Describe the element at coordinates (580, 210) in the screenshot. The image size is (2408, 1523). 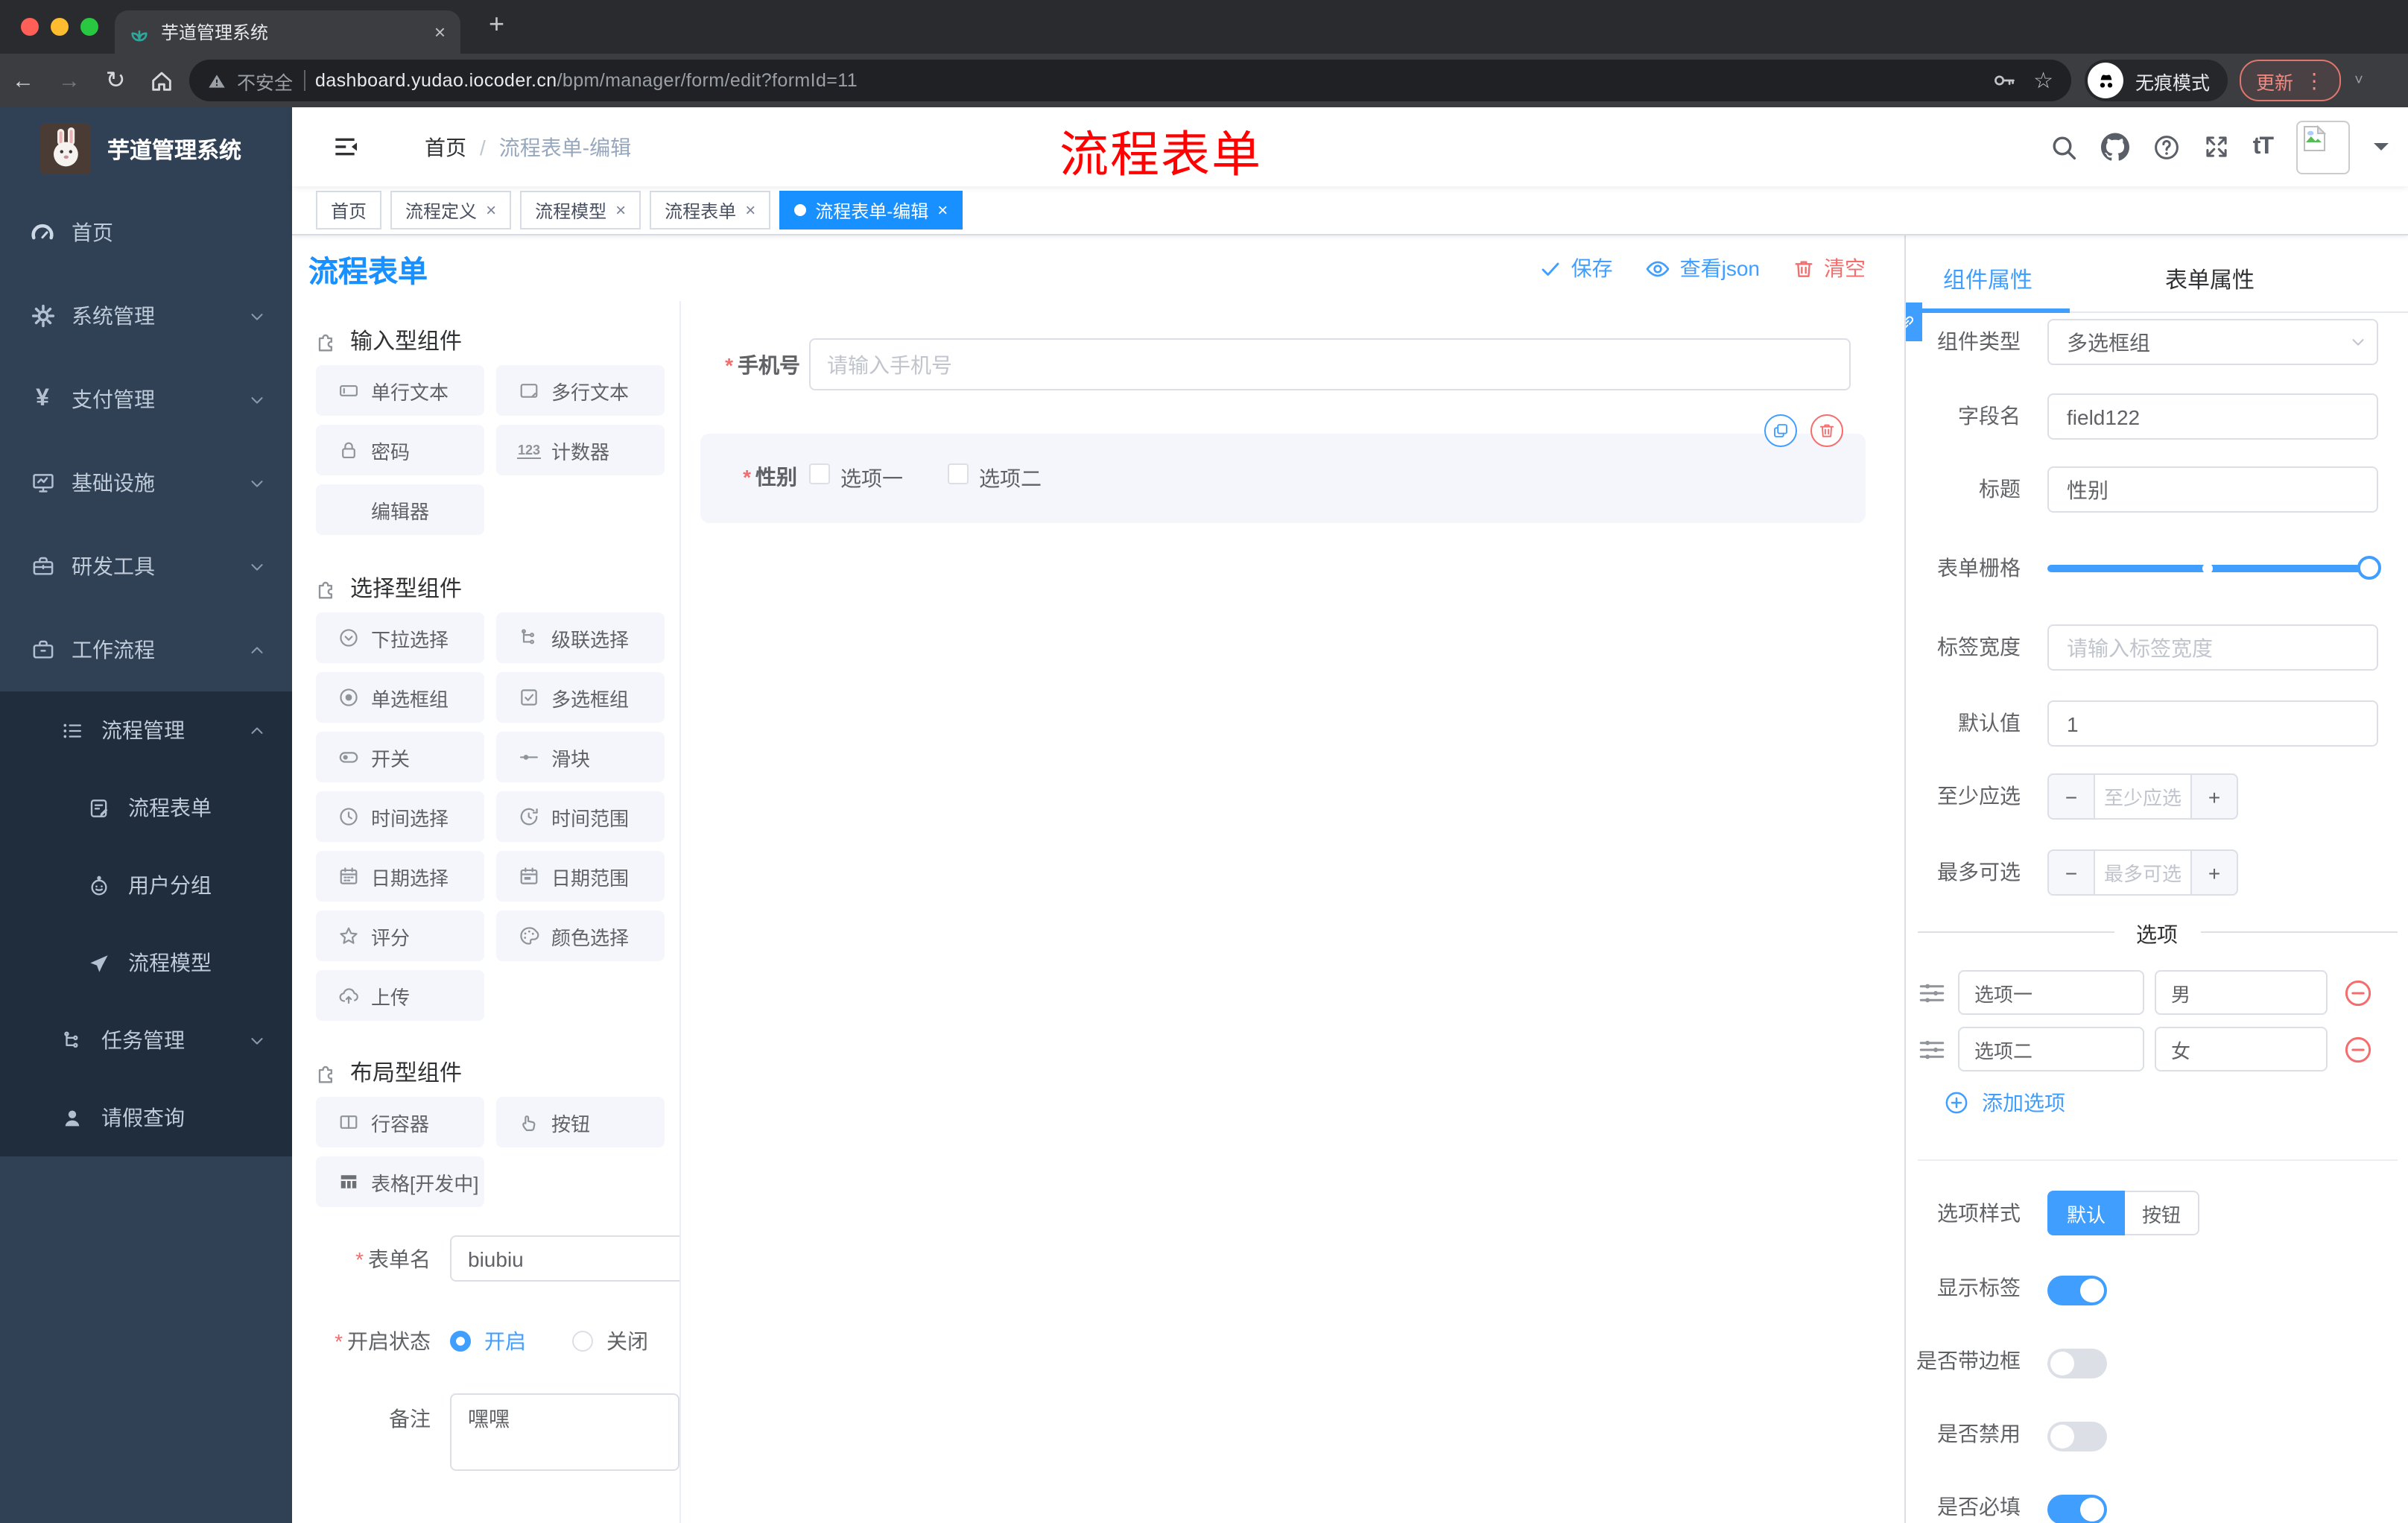
I see `tag-process-model: 流程模型 ×` at that location.